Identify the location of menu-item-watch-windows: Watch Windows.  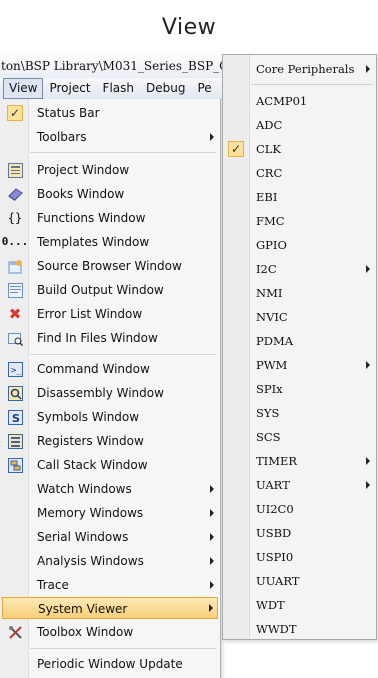
(110, 489).